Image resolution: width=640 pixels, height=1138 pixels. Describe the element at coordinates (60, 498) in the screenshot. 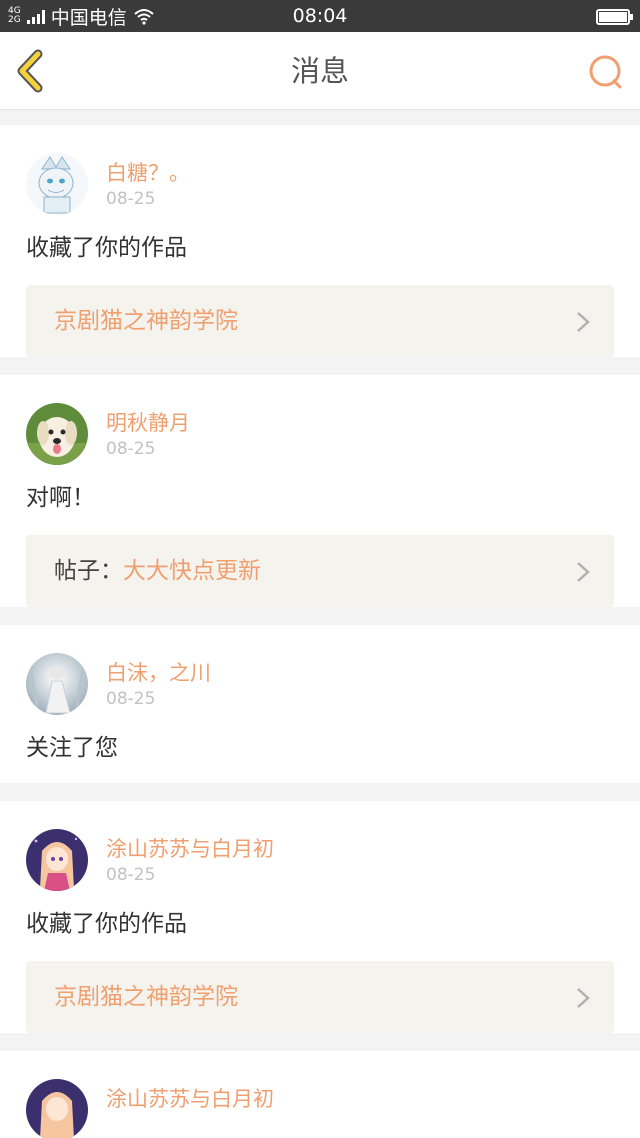

I see `message-text: 对啊！` at that location.